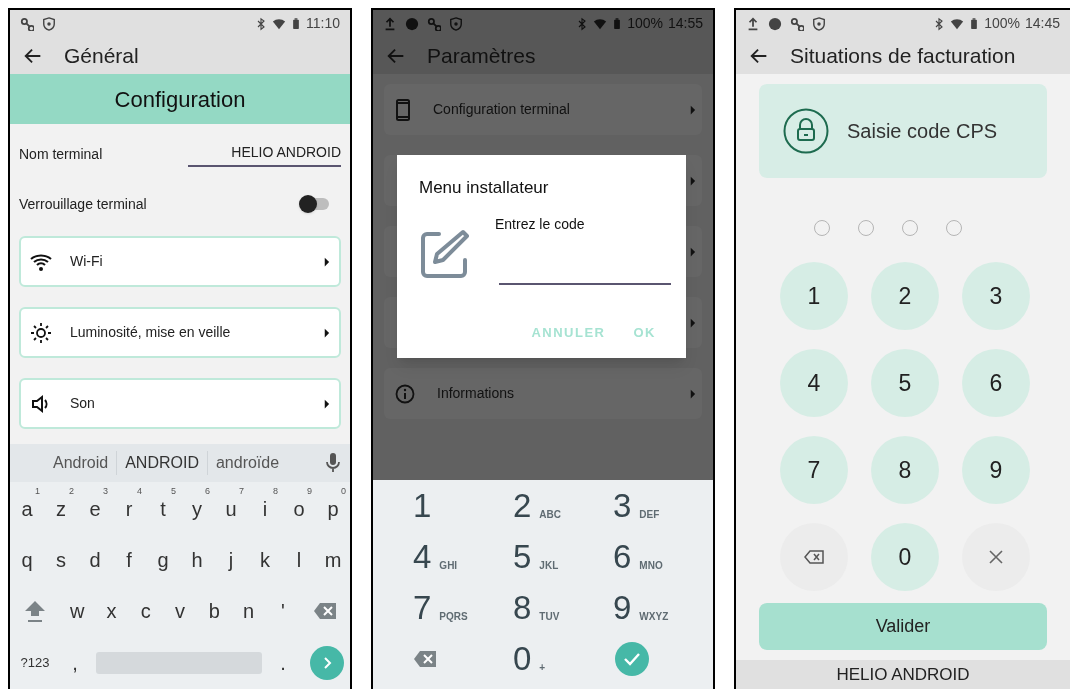  I want to click on key-letters: TUV, so click(549, 617).